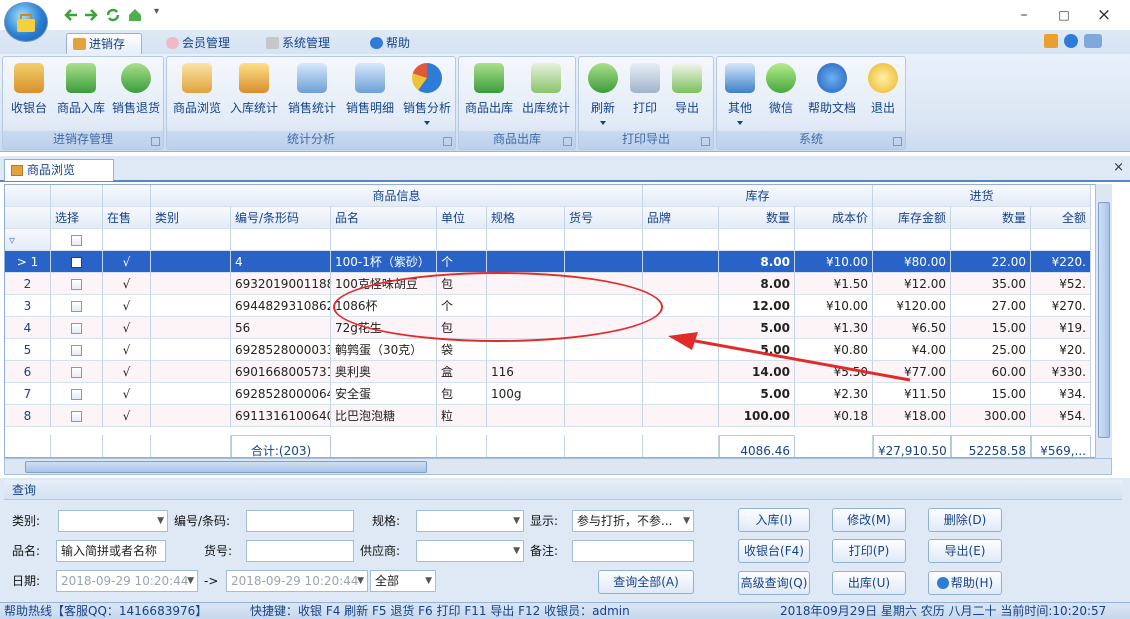 The image size is (1130, 619). Describe the element at coordinates (604, 218) in the screenshot. I see `column-header: 货号` at that location.